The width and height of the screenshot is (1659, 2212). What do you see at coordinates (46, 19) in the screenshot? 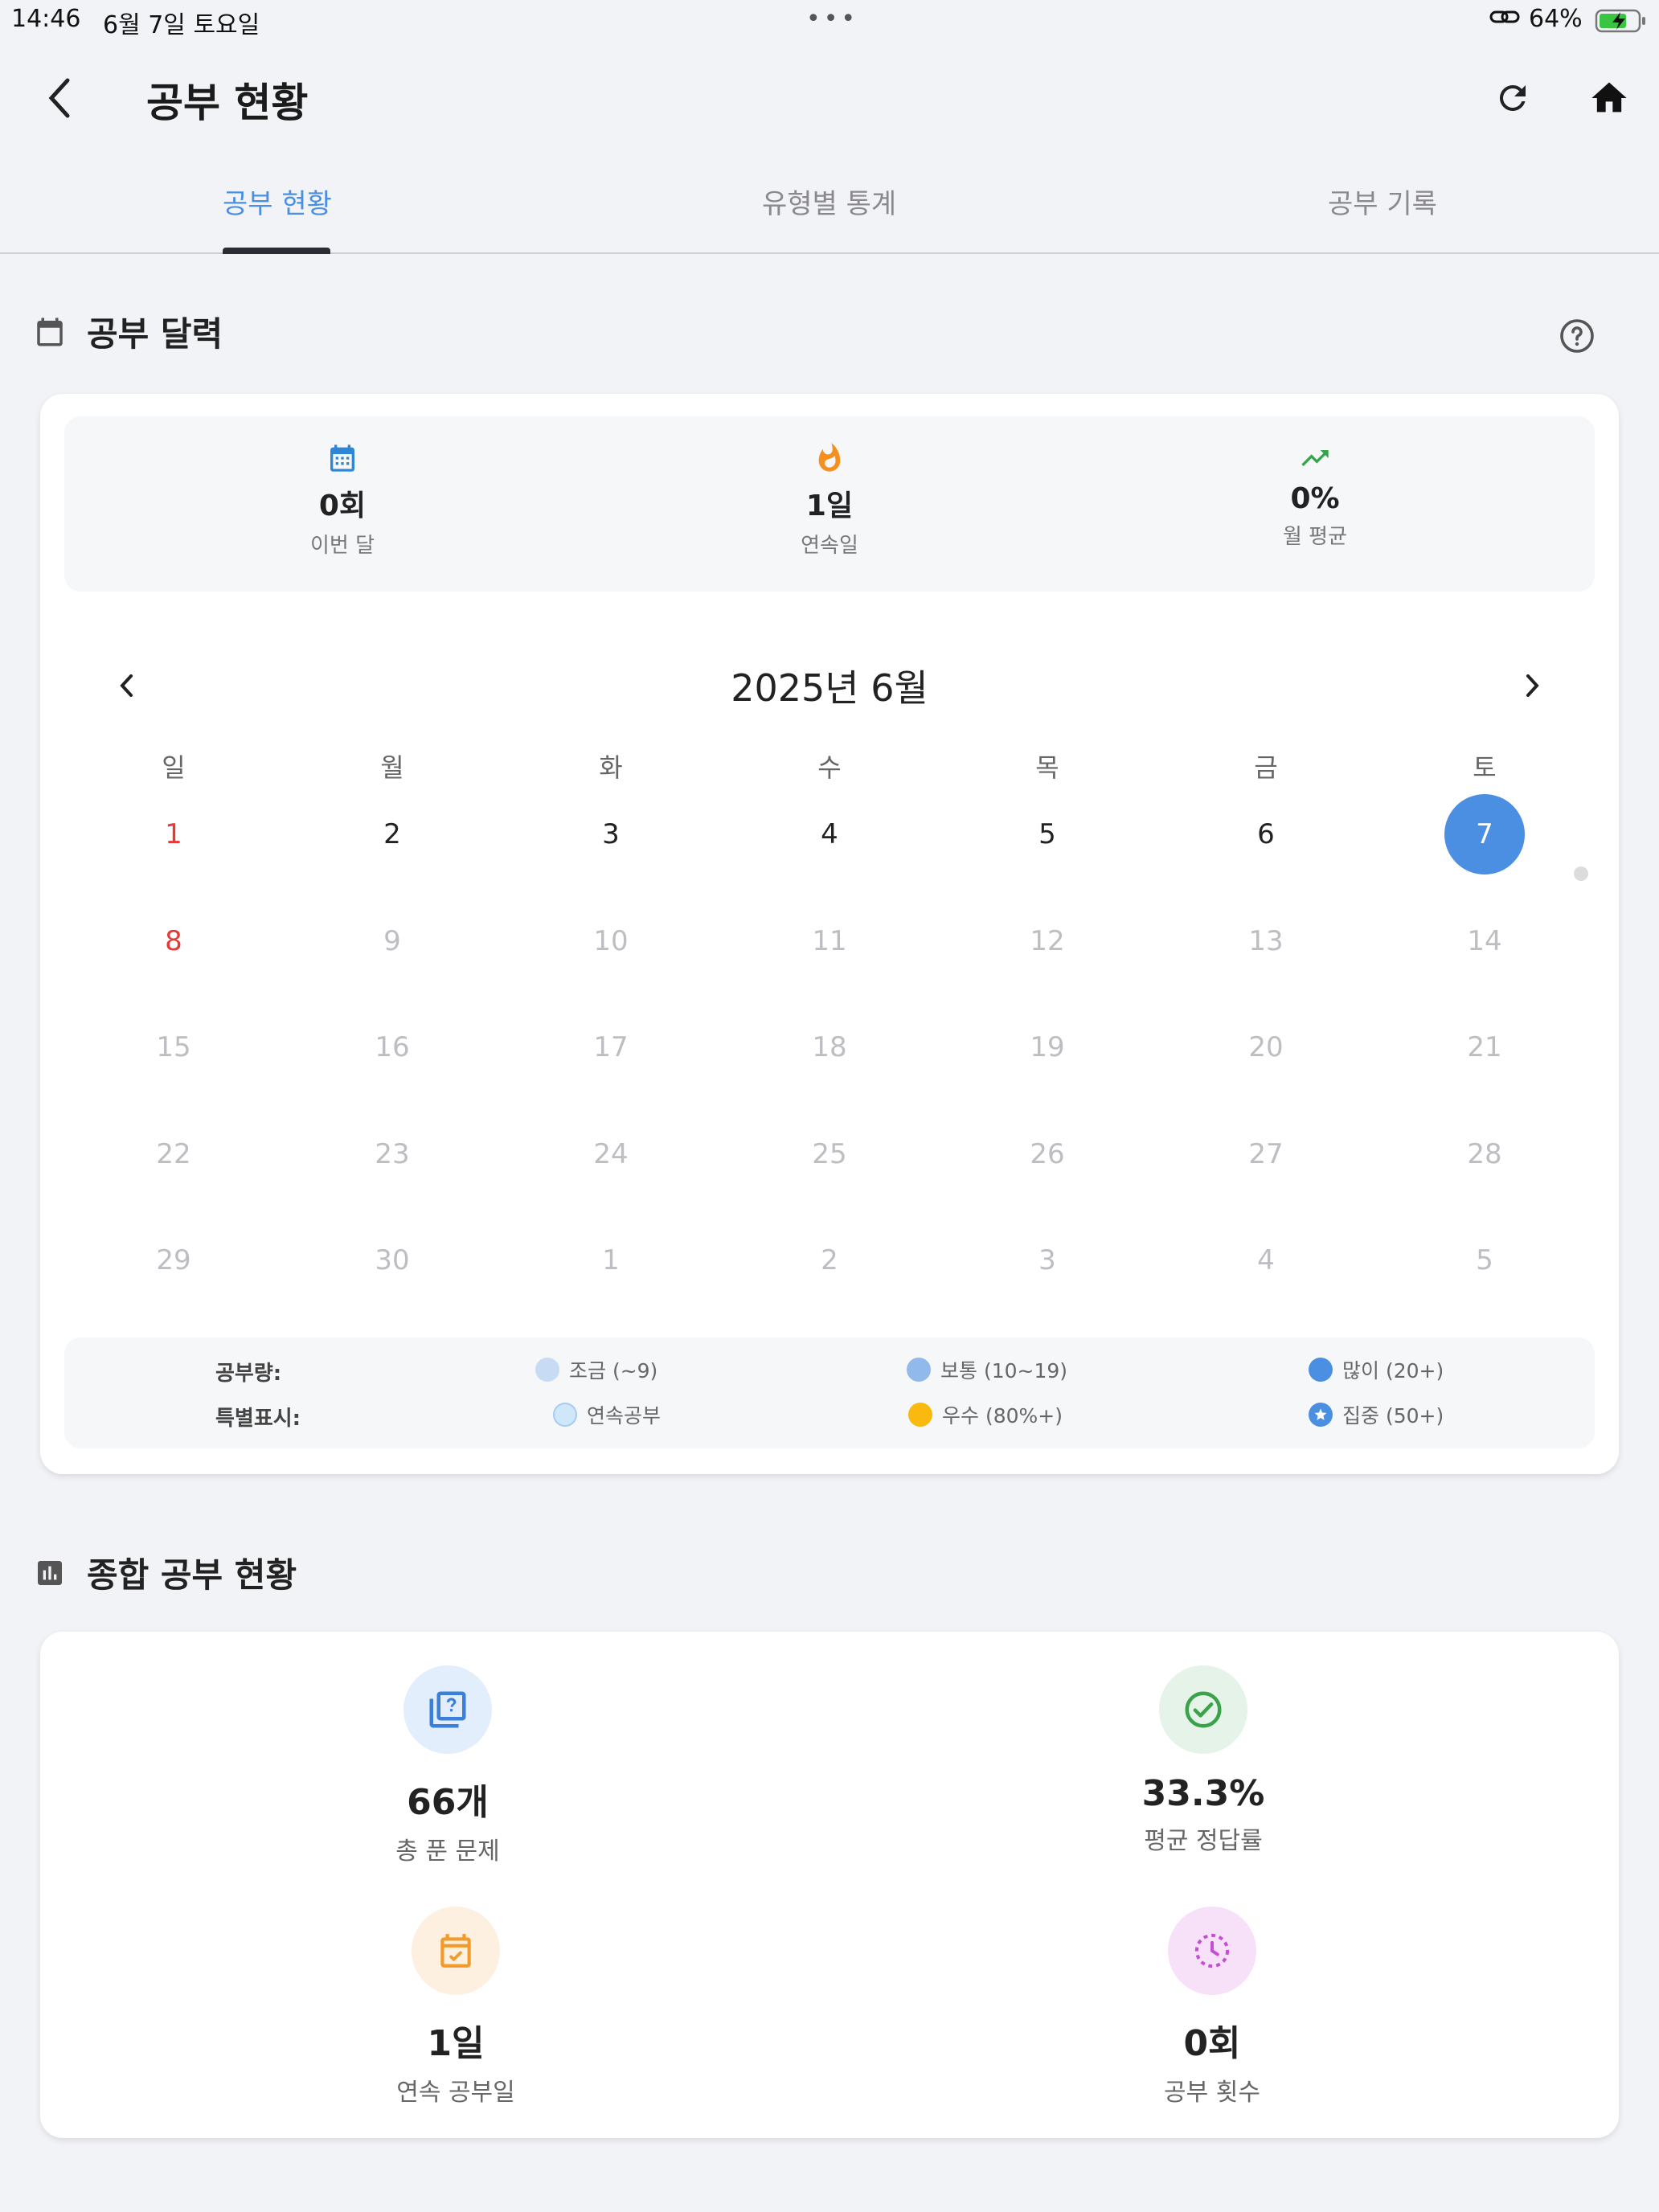
I see `status-time: 14:46` at bounding box center [46, 19].